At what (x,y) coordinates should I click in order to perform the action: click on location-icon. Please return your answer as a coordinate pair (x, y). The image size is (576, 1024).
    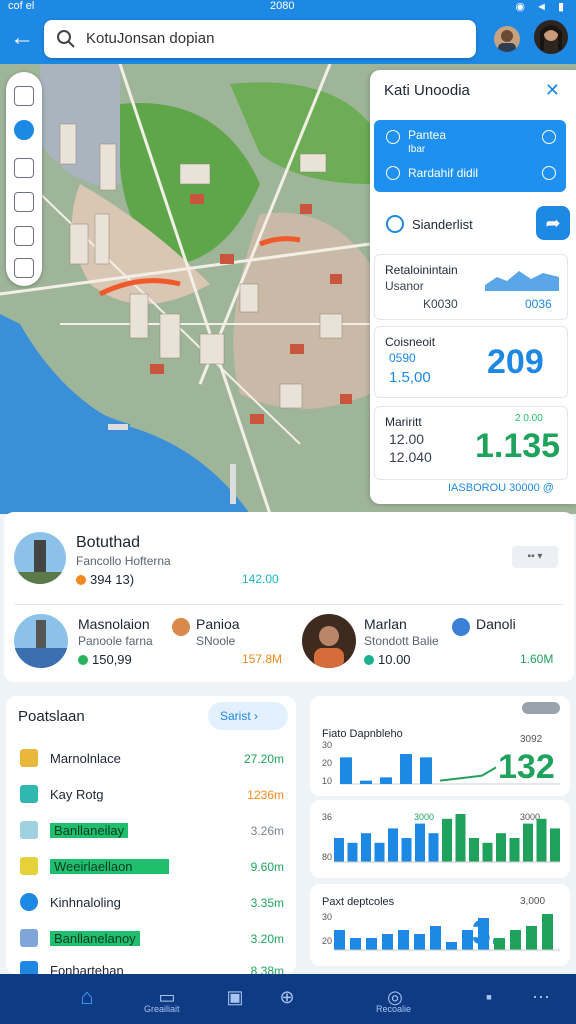
    Looking at the image, I should click on (24, 236).